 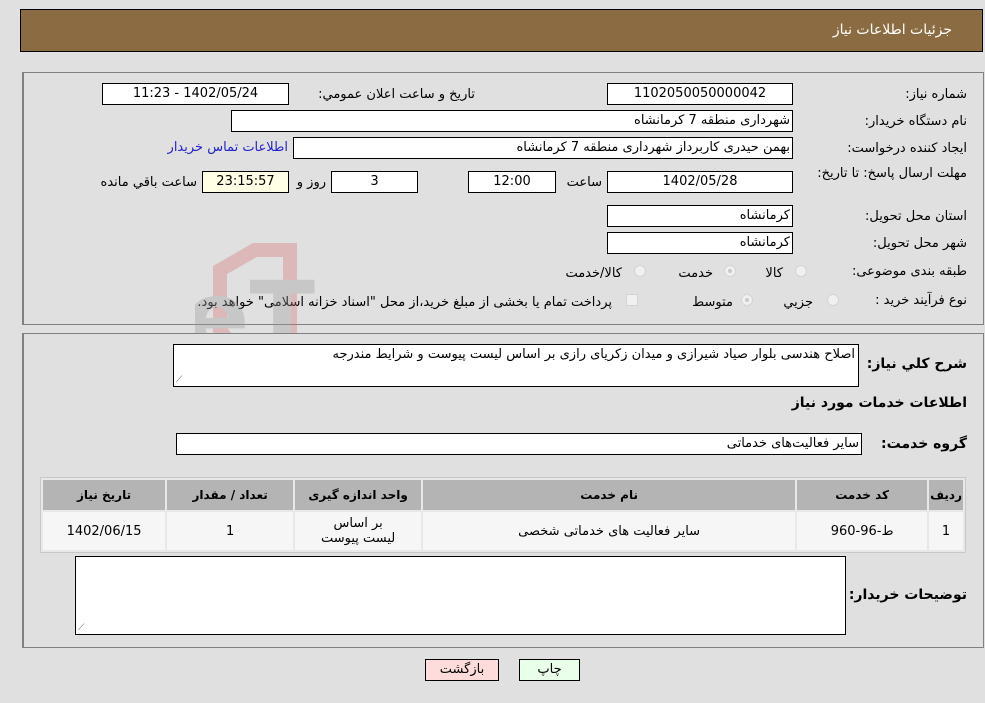 What do you see at coordinates (593, 273) in the screenshot?
I see `category-option-goods-service: کالا/خدمت` at bounding box center [593, 273].